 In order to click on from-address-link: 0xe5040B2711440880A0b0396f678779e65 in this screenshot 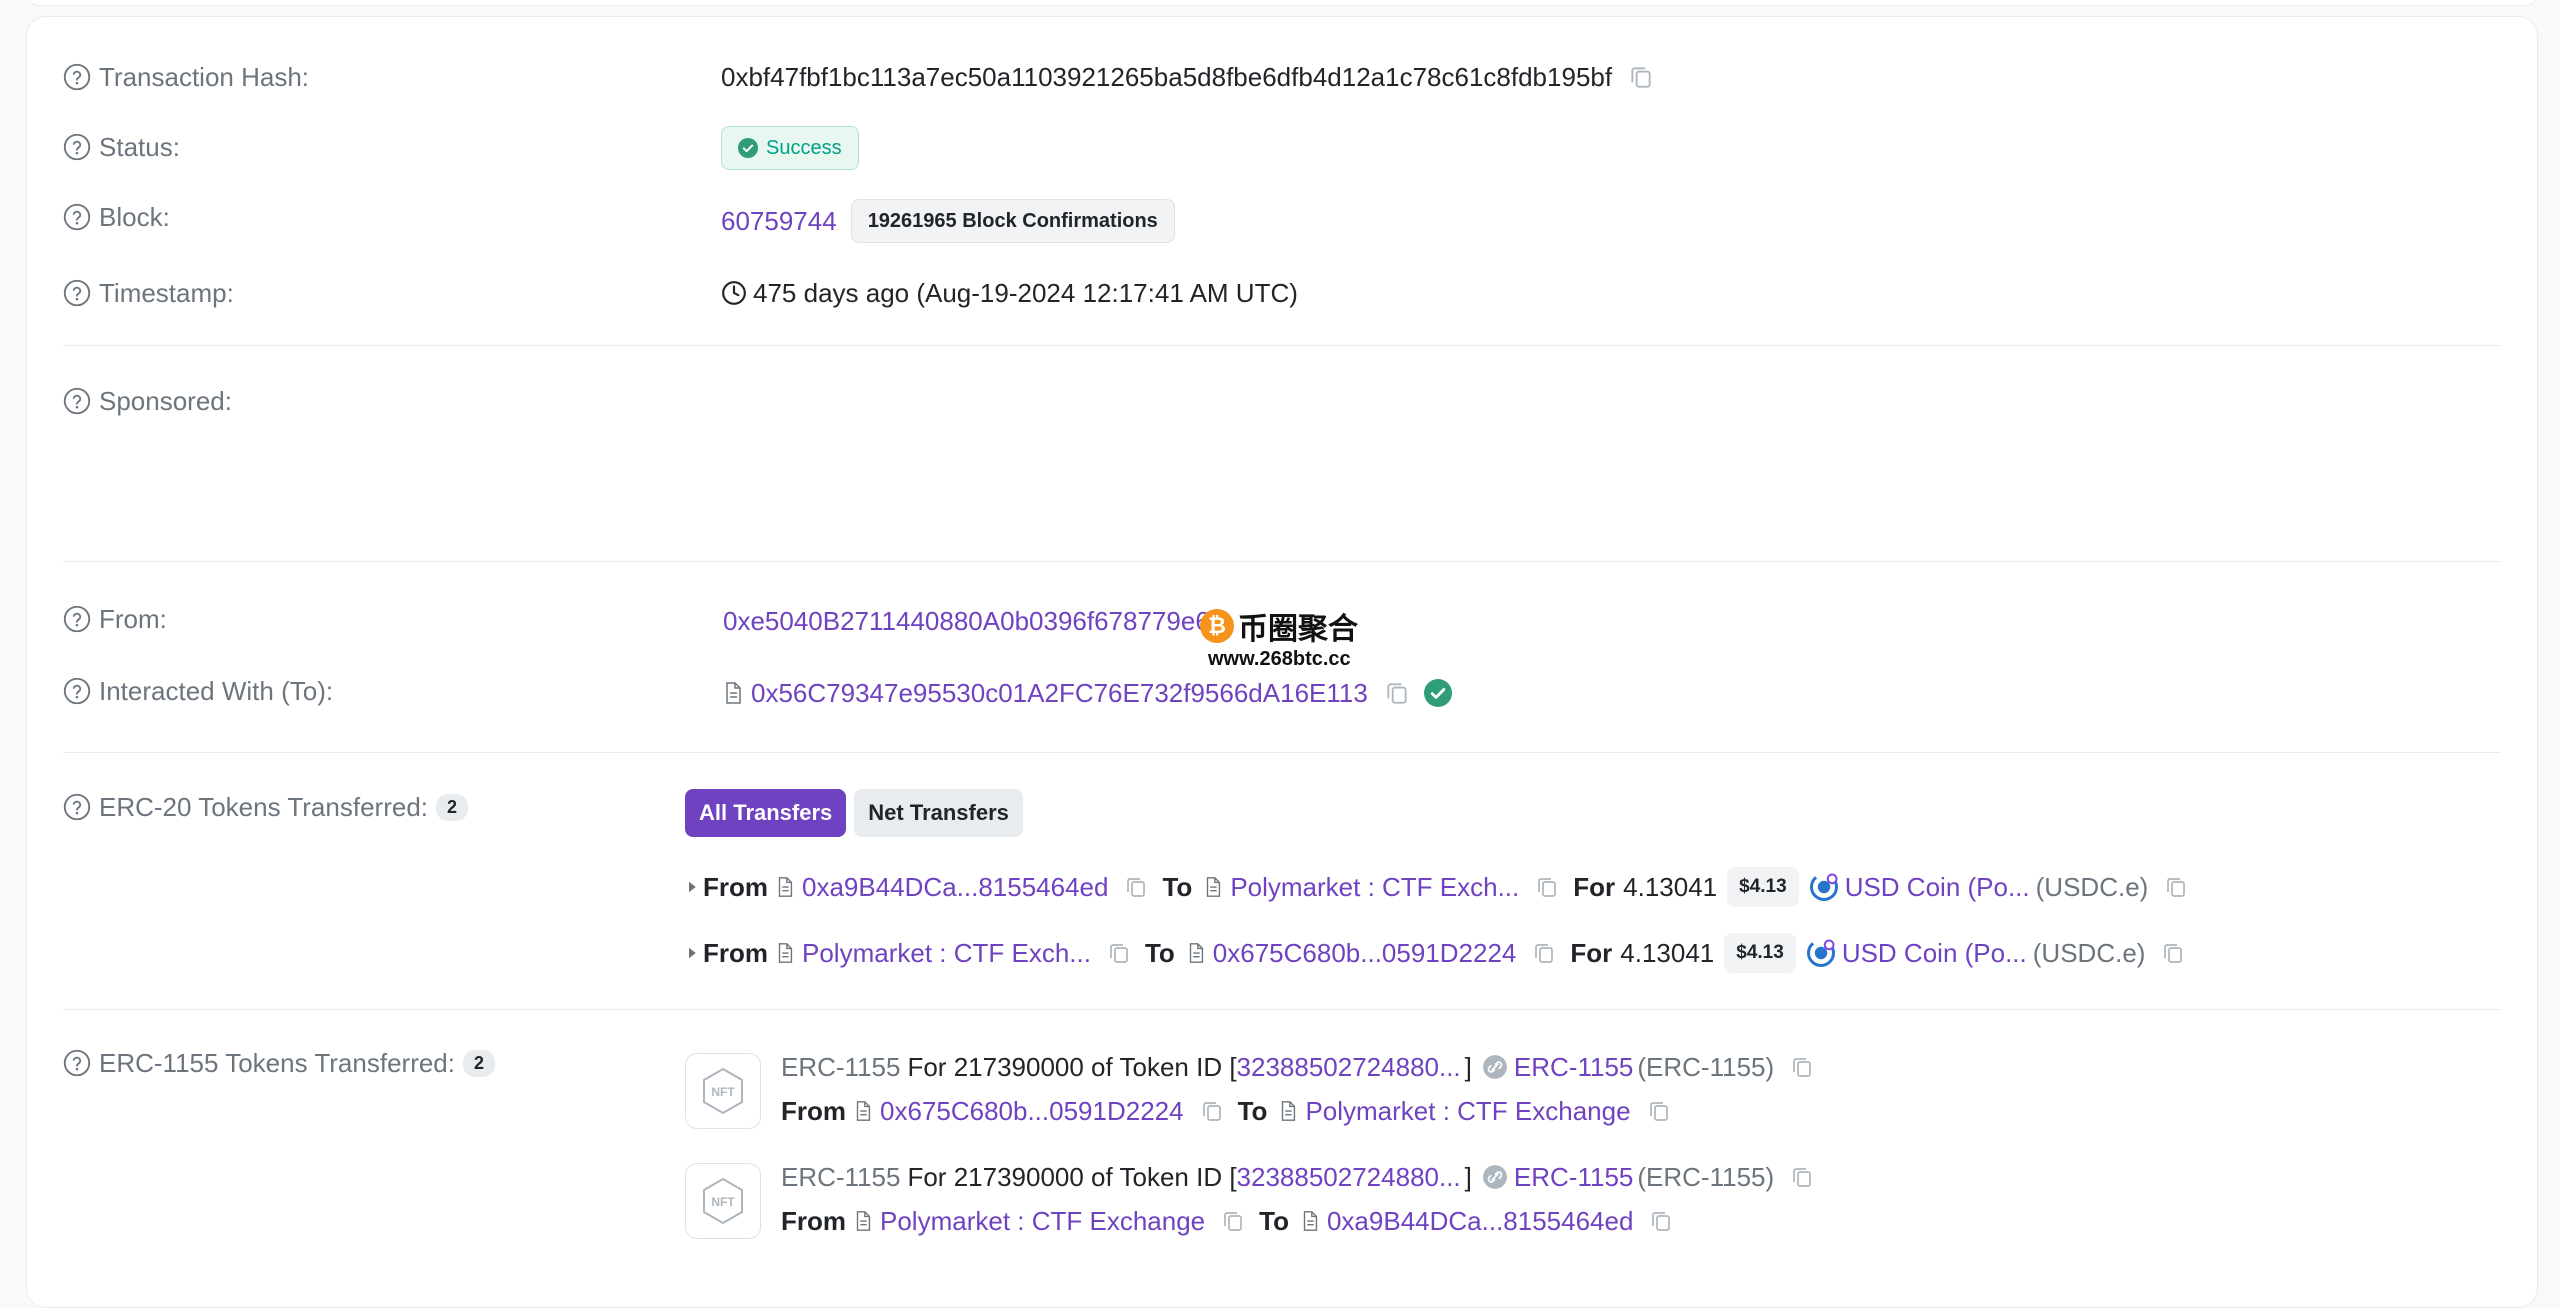, I will do `click(973, 621)`.